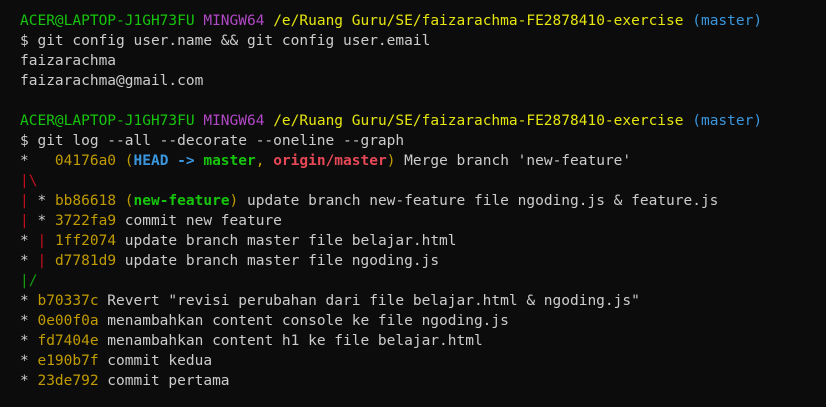 This screenshot has width=826, height=407. What do you see at coordinates (68, 381) in the screenshot?
I see `commit-hash: 23de792` at bounding box center [68, 381].